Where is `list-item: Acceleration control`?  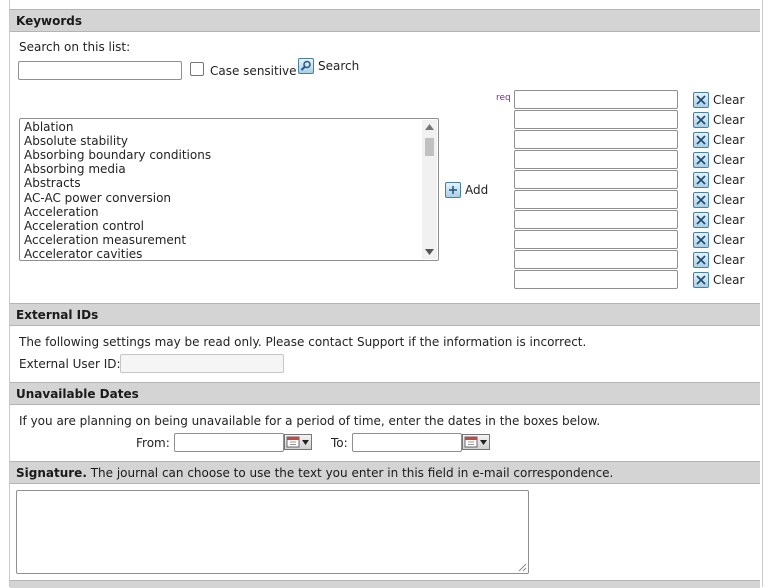 list-item: Acceleration control is located at coordinates (84, 226).